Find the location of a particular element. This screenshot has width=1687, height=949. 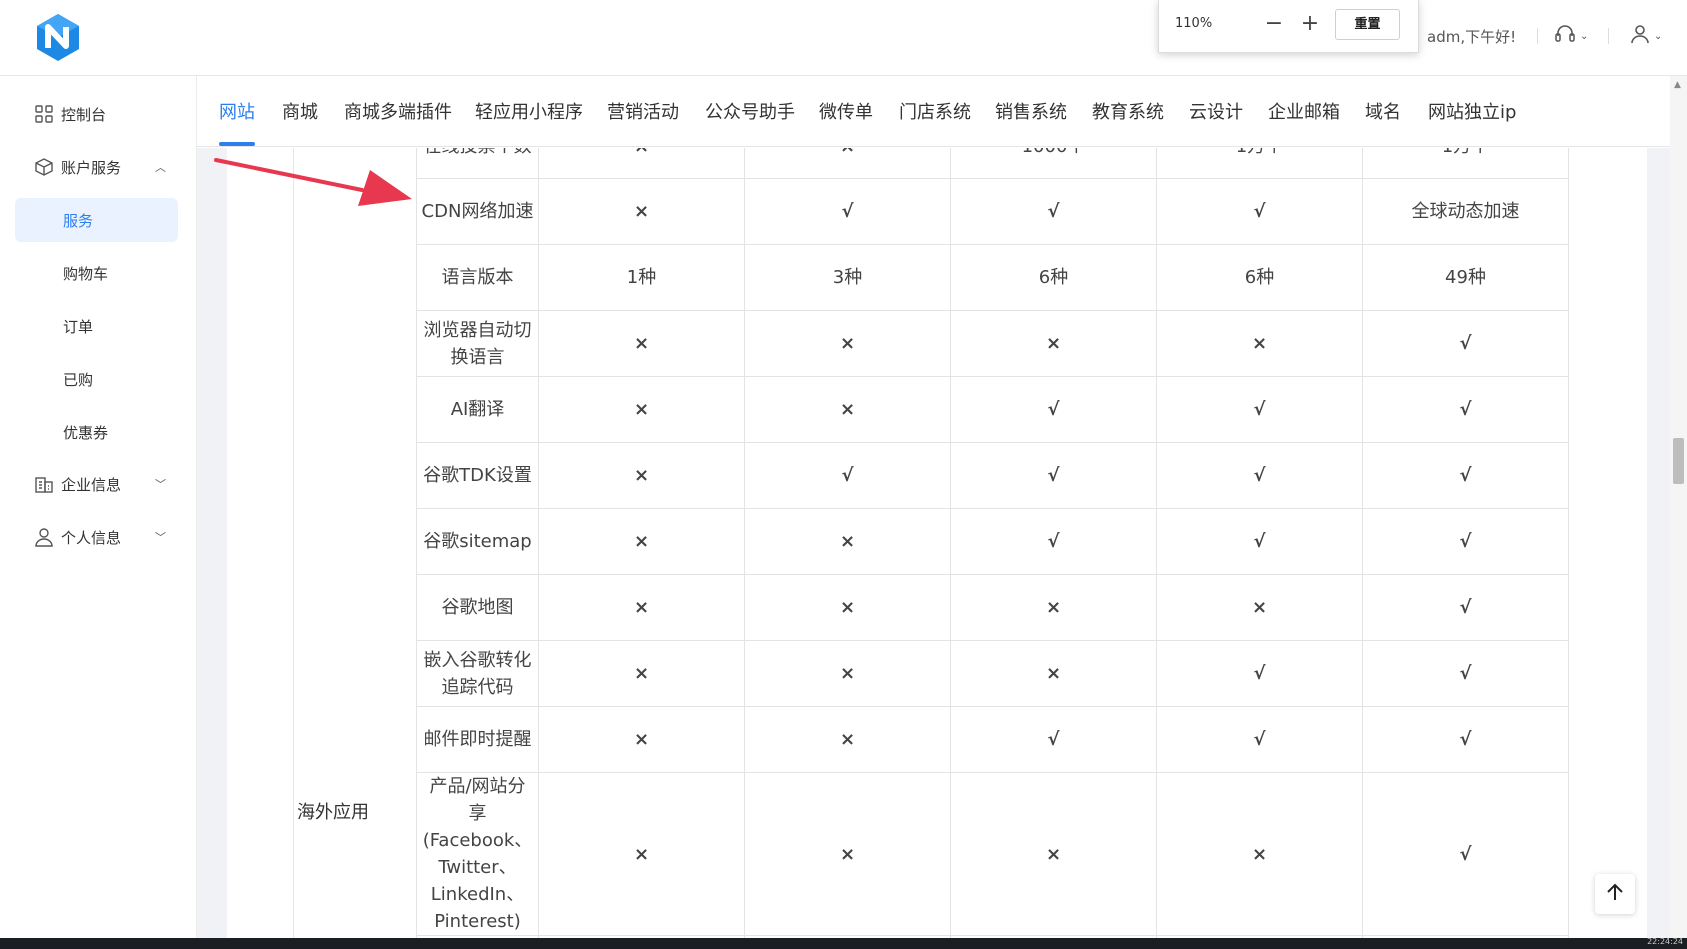

feature-name-cell: 嵌入谷歌转化追踪代码 is located at coordinates (477, 673).